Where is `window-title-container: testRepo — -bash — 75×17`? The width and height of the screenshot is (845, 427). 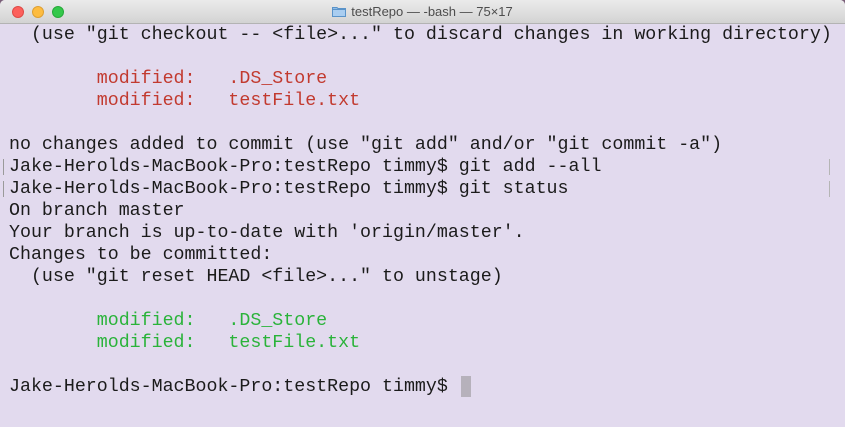 window-title-container: testRepo — -bash — 75×17 is located at coordinates (422, 11).